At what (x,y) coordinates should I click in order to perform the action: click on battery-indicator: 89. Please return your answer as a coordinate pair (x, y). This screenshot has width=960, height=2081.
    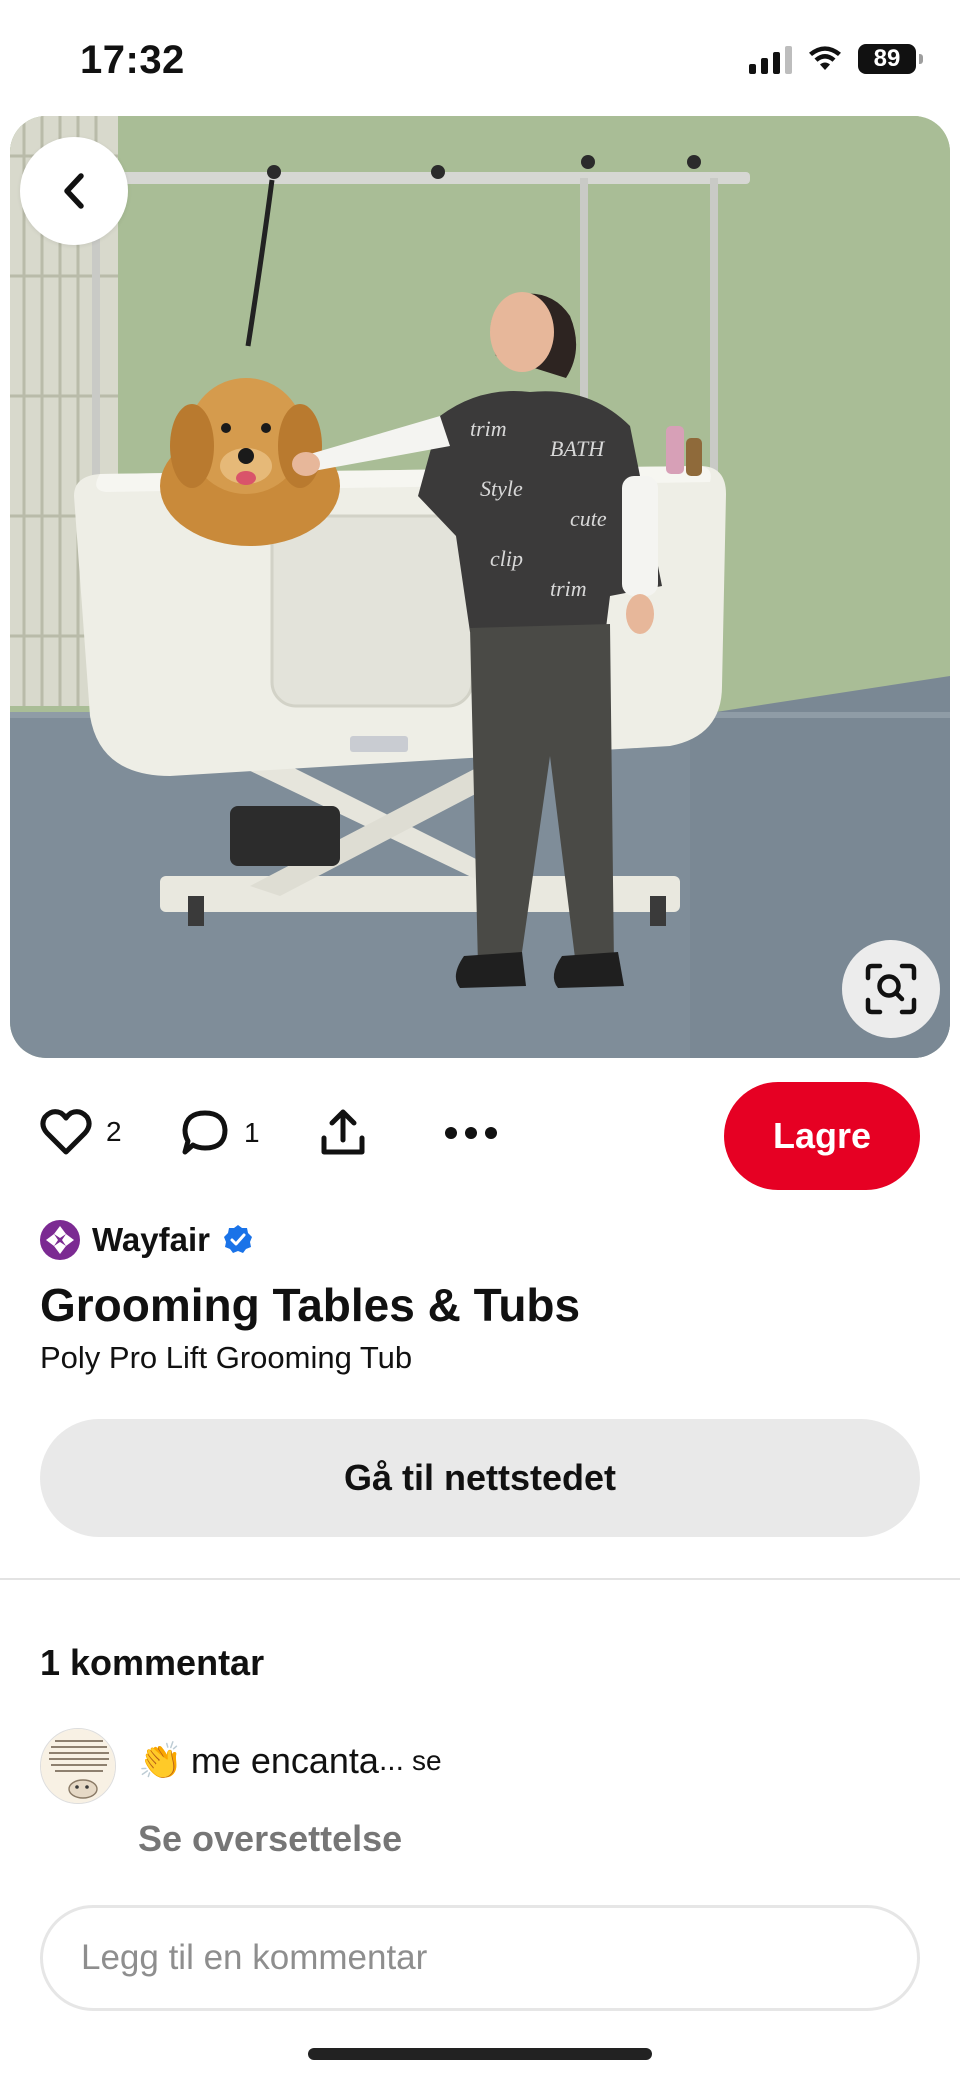
    Looking at the image, I should click on (890, 59).